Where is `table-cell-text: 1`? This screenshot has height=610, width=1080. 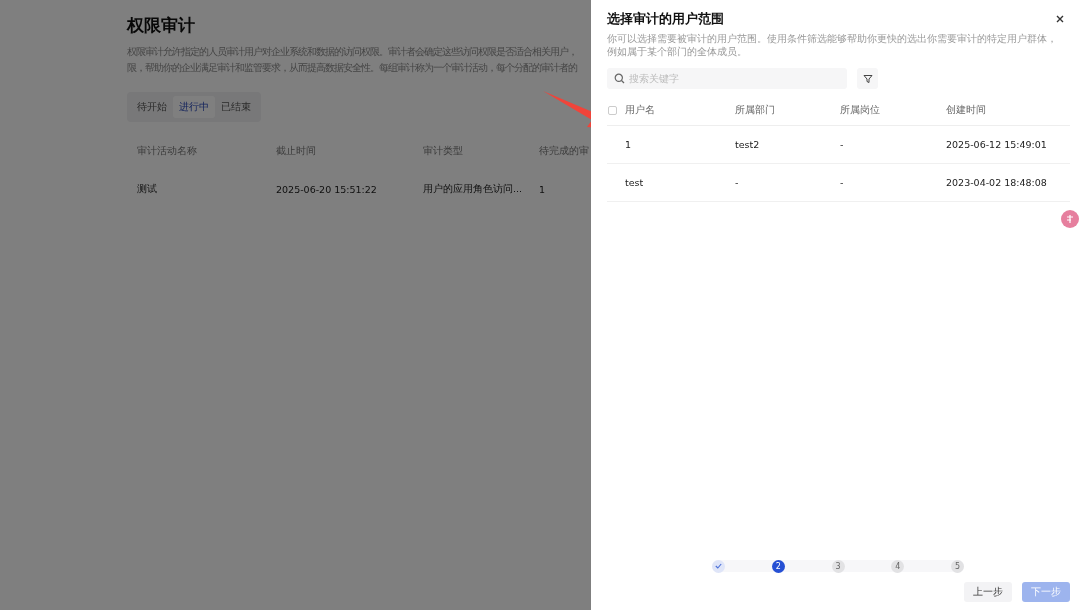
table-cell-text: 1 is located at coordinates (629, 144).